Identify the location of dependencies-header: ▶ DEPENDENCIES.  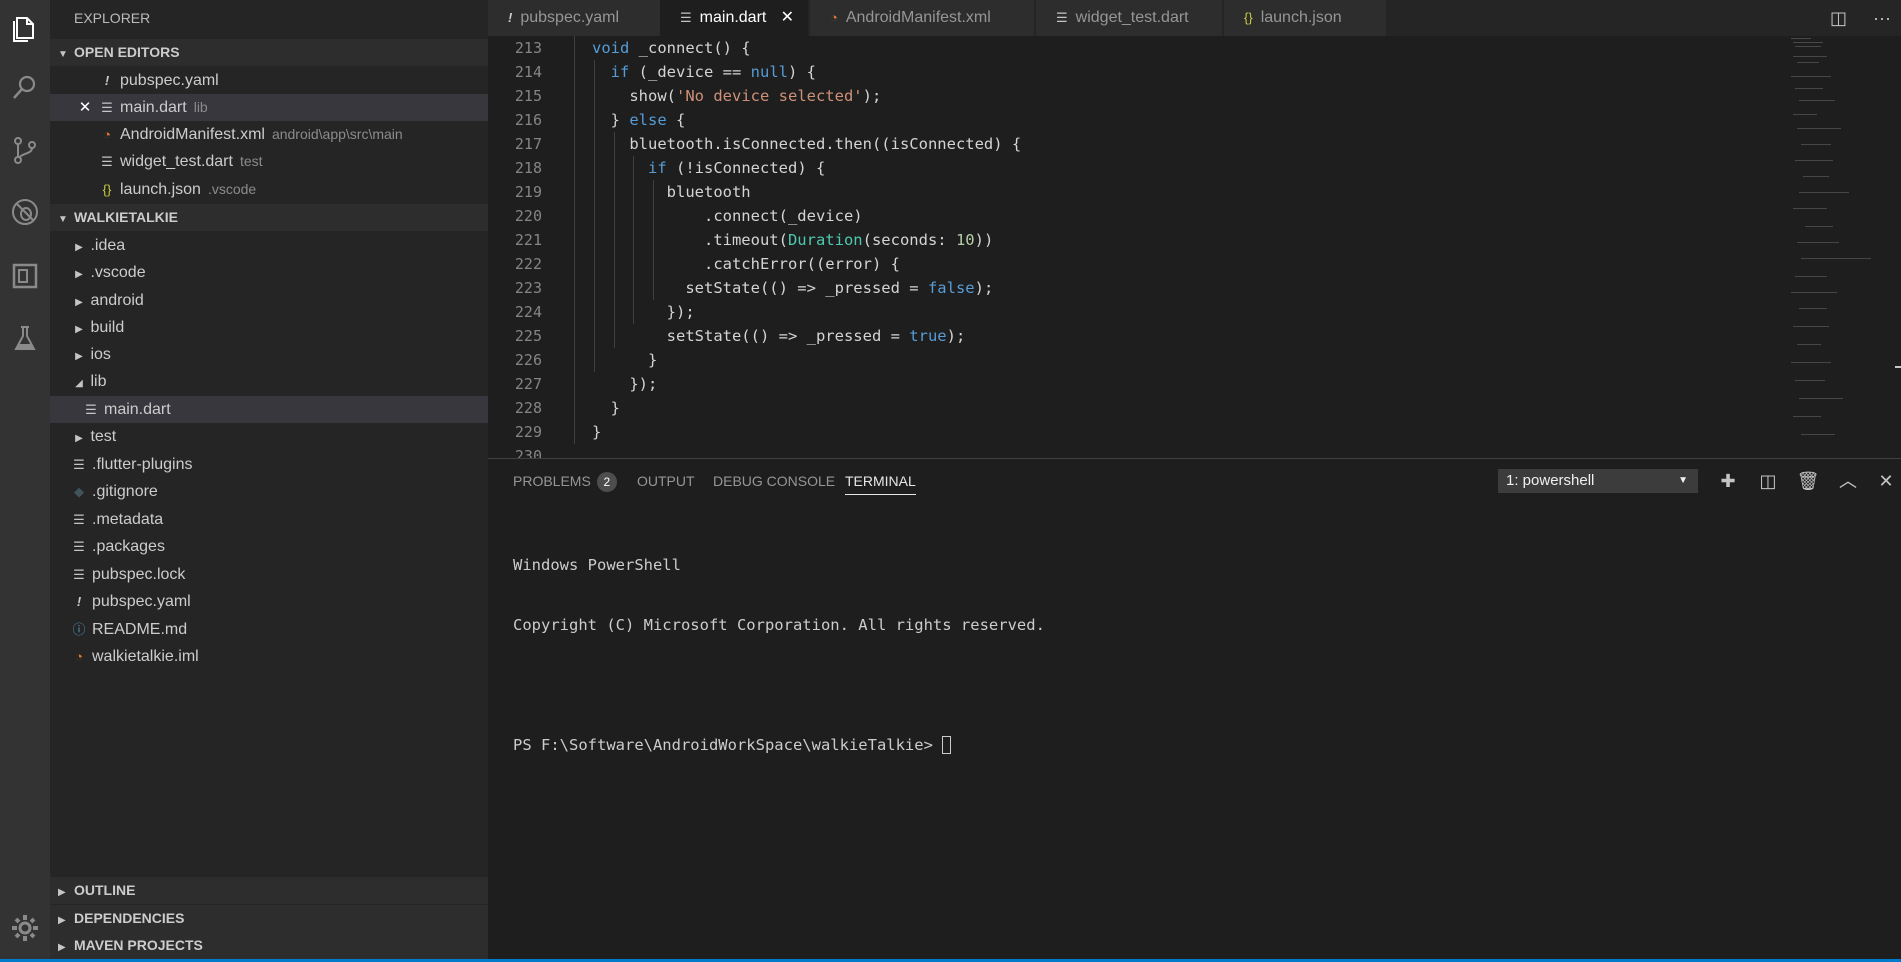
(269, 918).